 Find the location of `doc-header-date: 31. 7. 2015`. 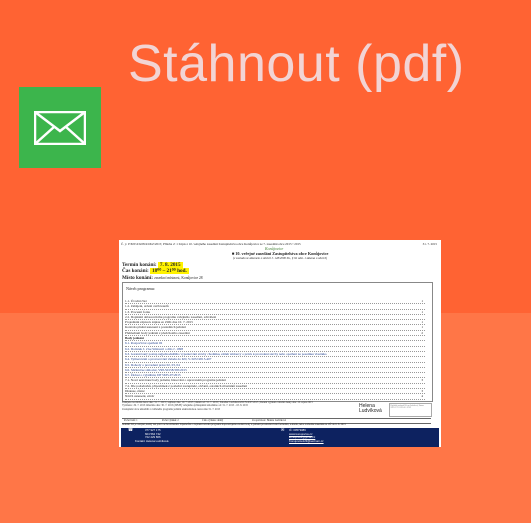

doc-header-date: 31. 7. 2015 is located at coordinates (429, 244).